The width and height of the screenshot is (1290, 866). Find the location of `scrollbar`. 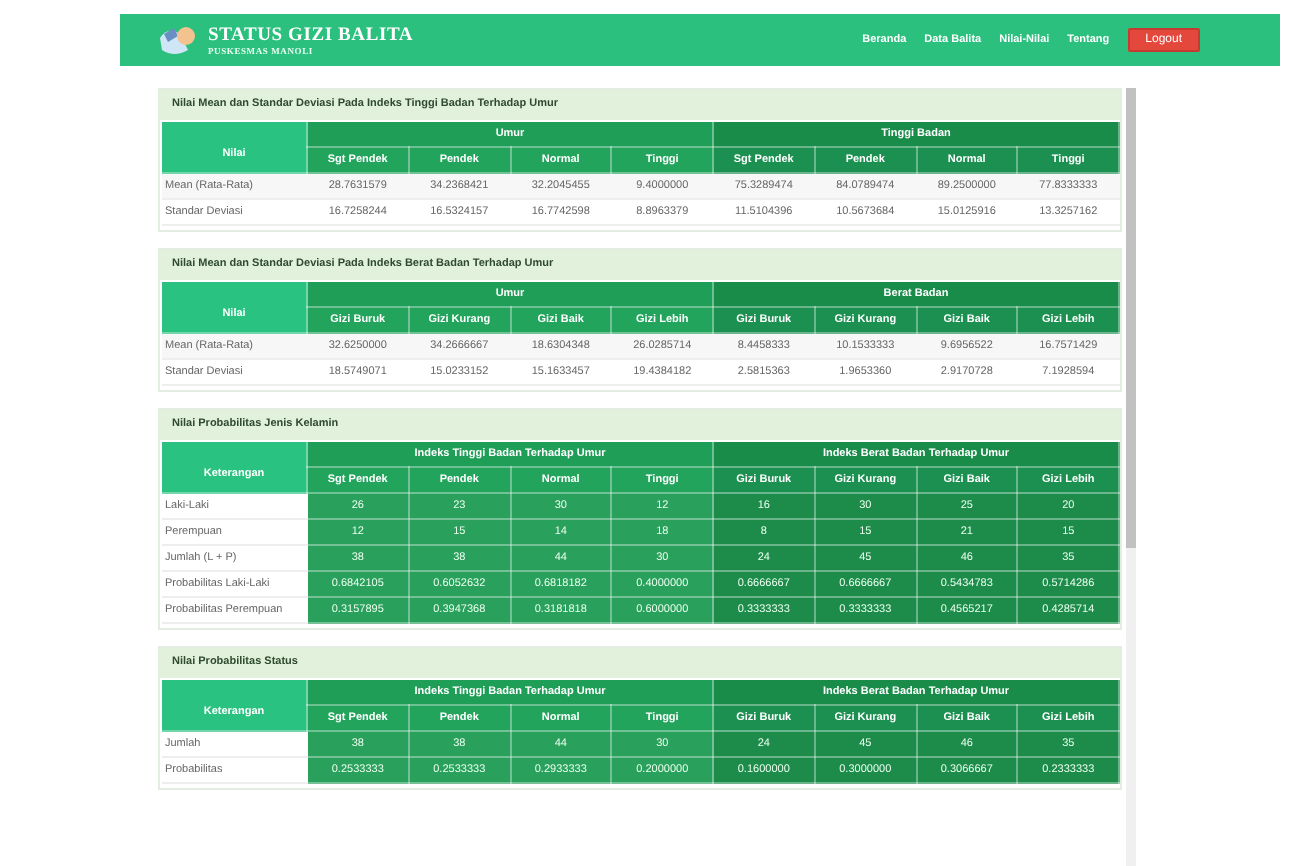

scrollbar is located at coordinates (1131, 477).